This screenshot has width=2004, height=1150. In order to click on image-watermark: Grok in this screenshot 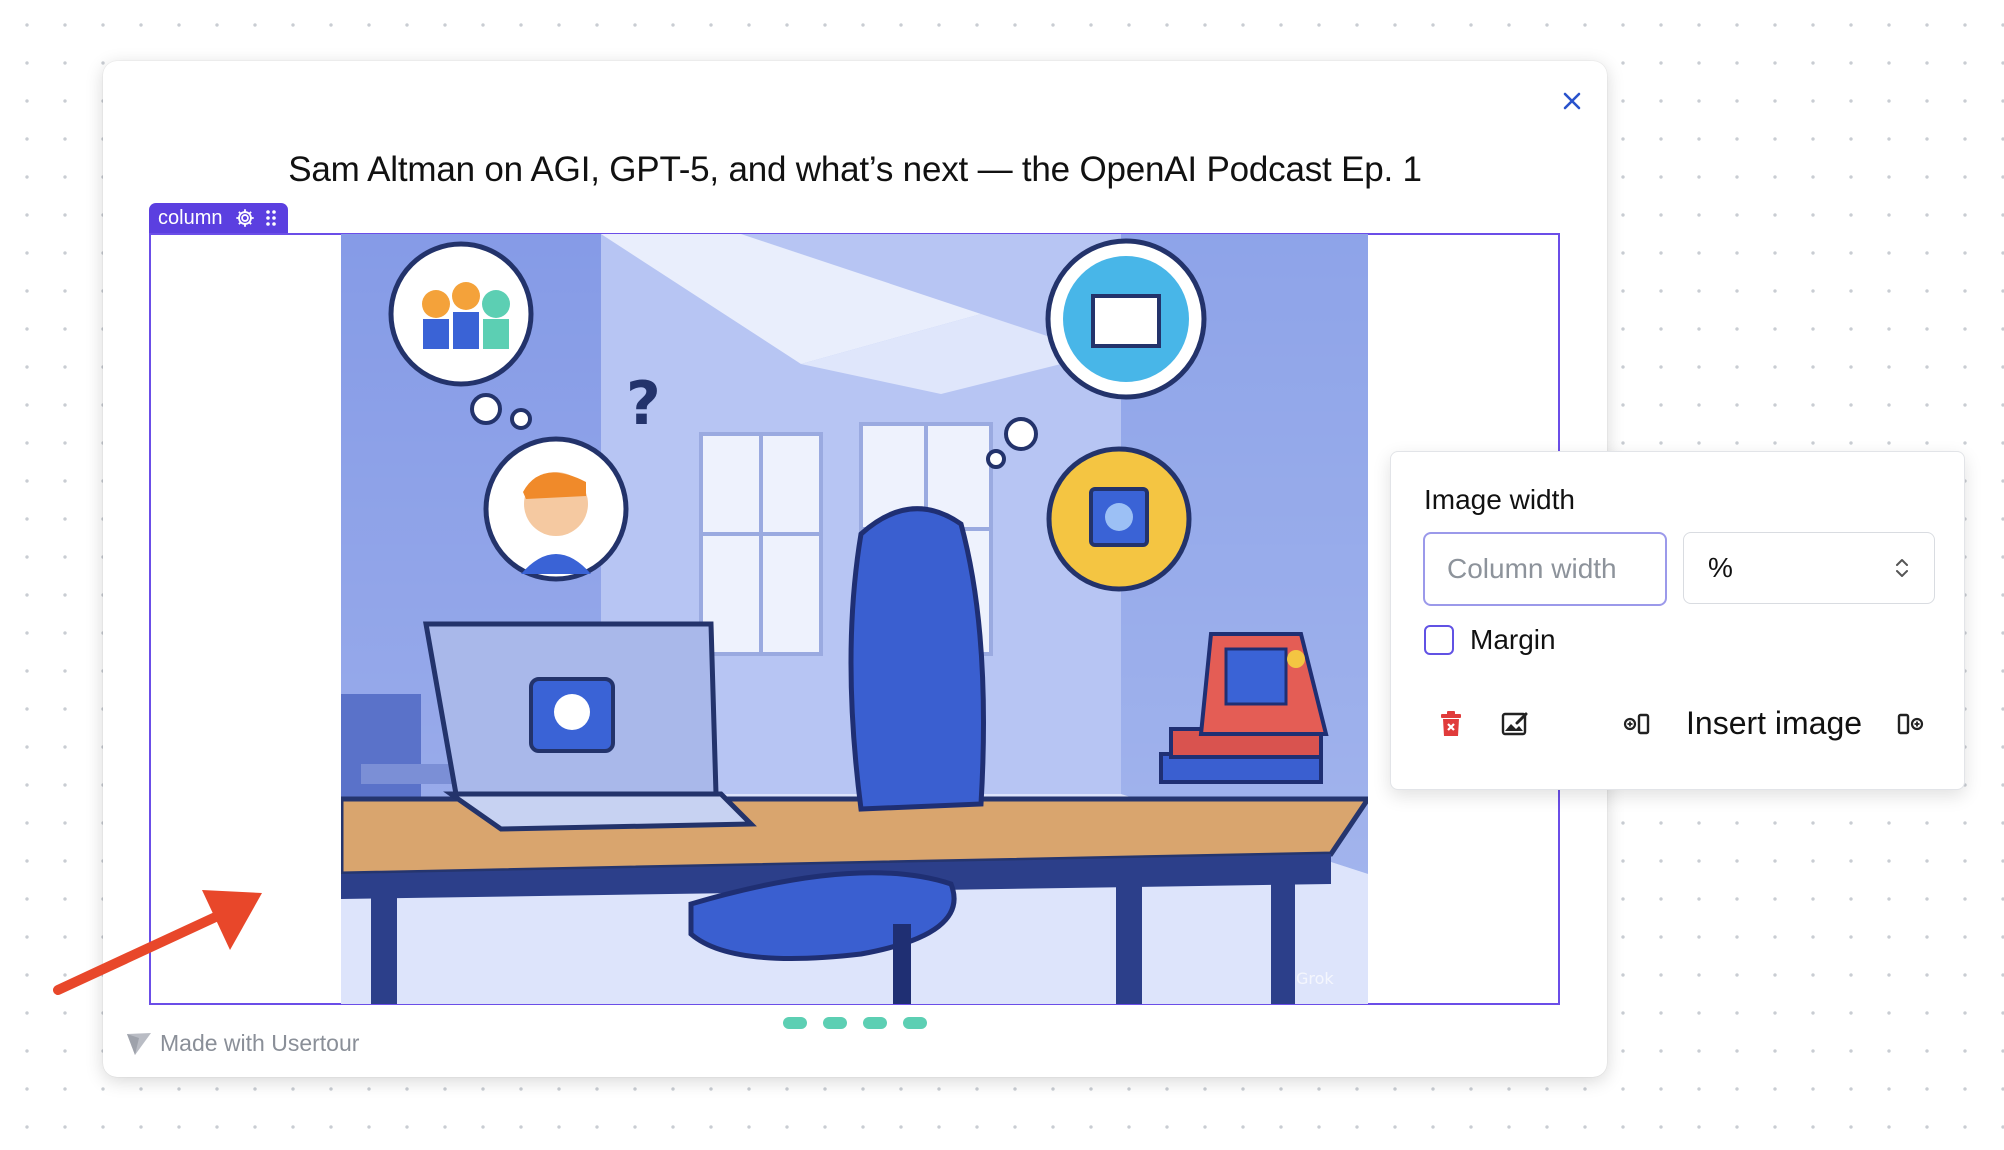, I will do `click(1315, 978)`.